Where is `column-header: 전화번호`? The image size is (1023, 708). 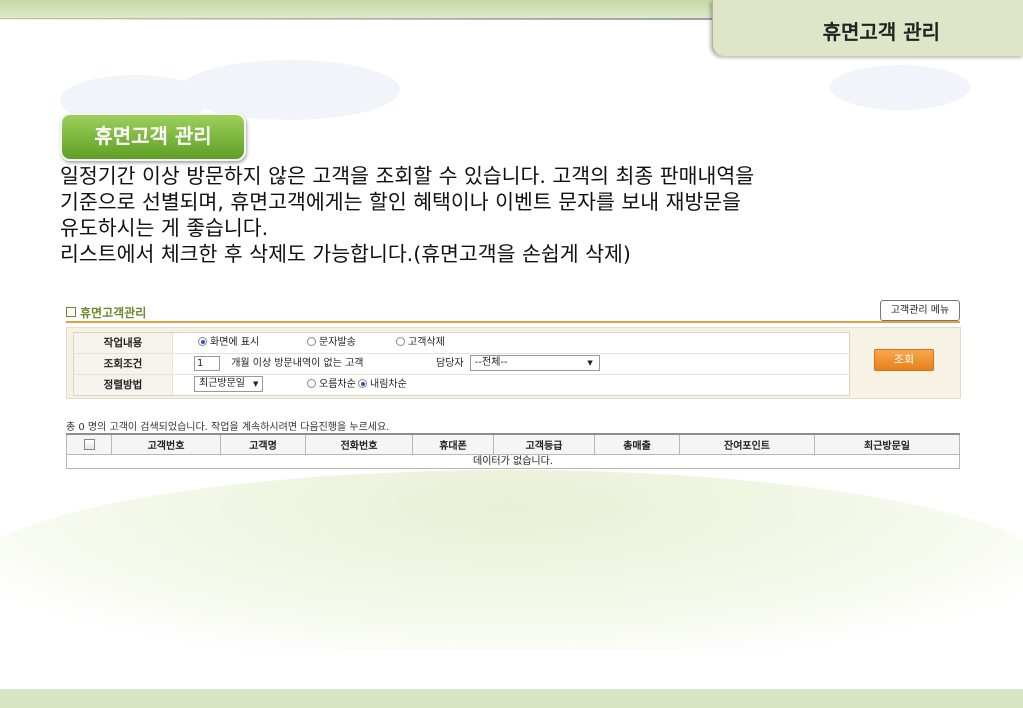 column-header: 전화번호 is located at coordinates (359, 444).